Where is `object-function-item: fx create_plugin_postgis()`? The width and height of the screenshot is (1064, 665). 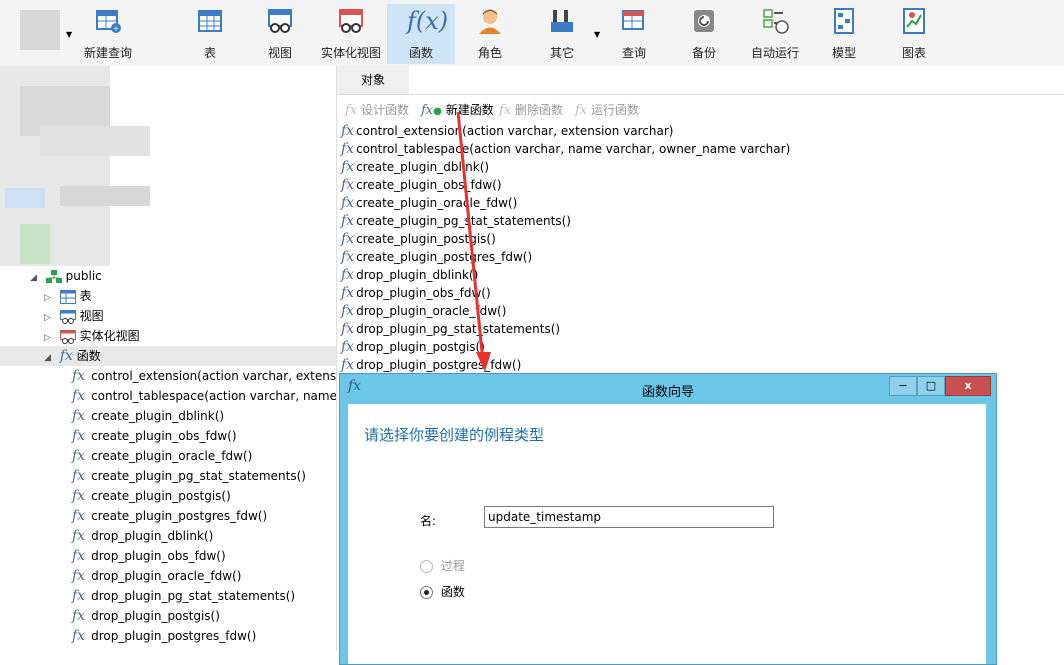
object-function-item: fx create_plugin_postgis() is located at coordinates (418, 239).